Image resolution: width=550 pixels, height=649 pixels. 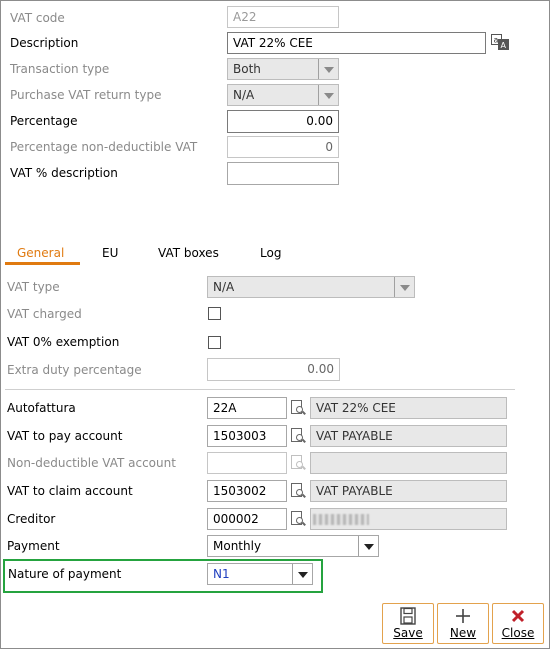 What do you see at coordinates (496, 40) in the screenshot?
I see `svg-text: a` at bounding box center [496, 40].